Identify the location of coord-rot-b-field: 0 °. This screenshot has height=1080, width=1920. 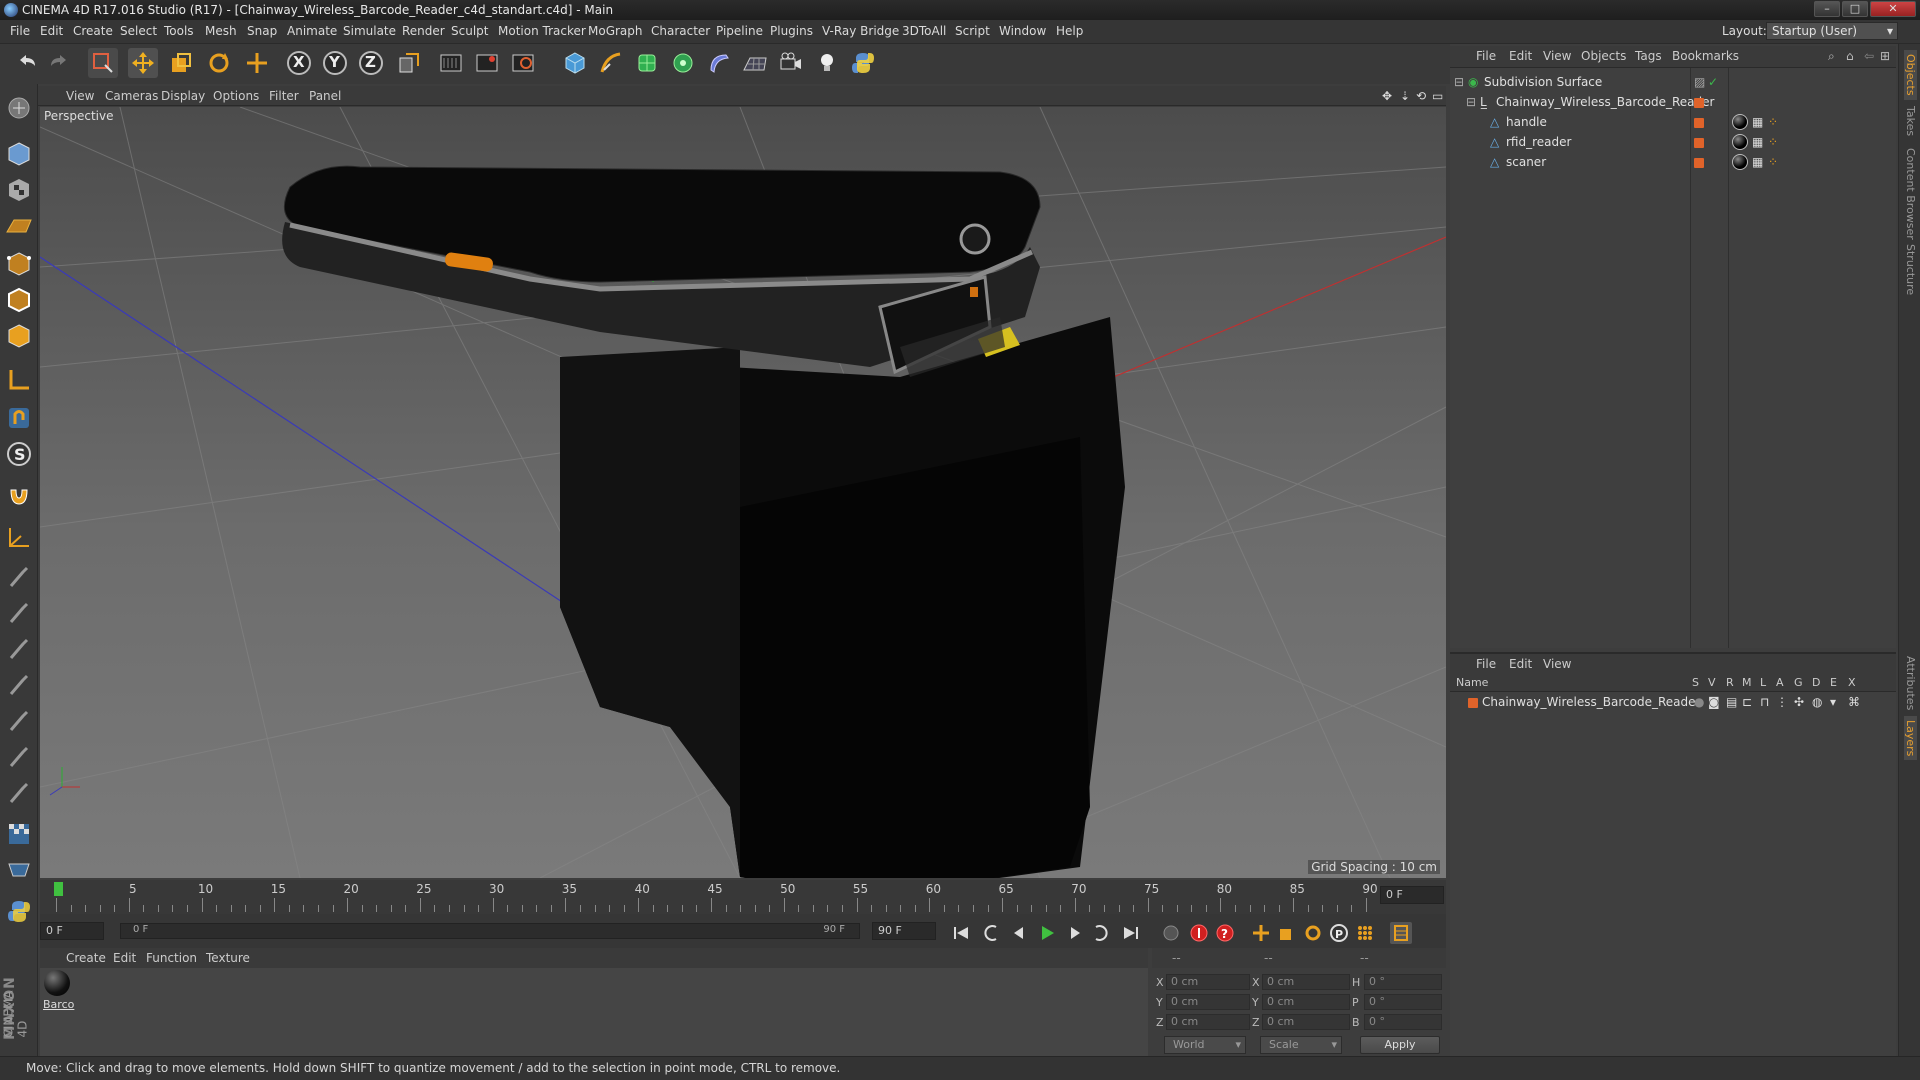
(1403, 1022).